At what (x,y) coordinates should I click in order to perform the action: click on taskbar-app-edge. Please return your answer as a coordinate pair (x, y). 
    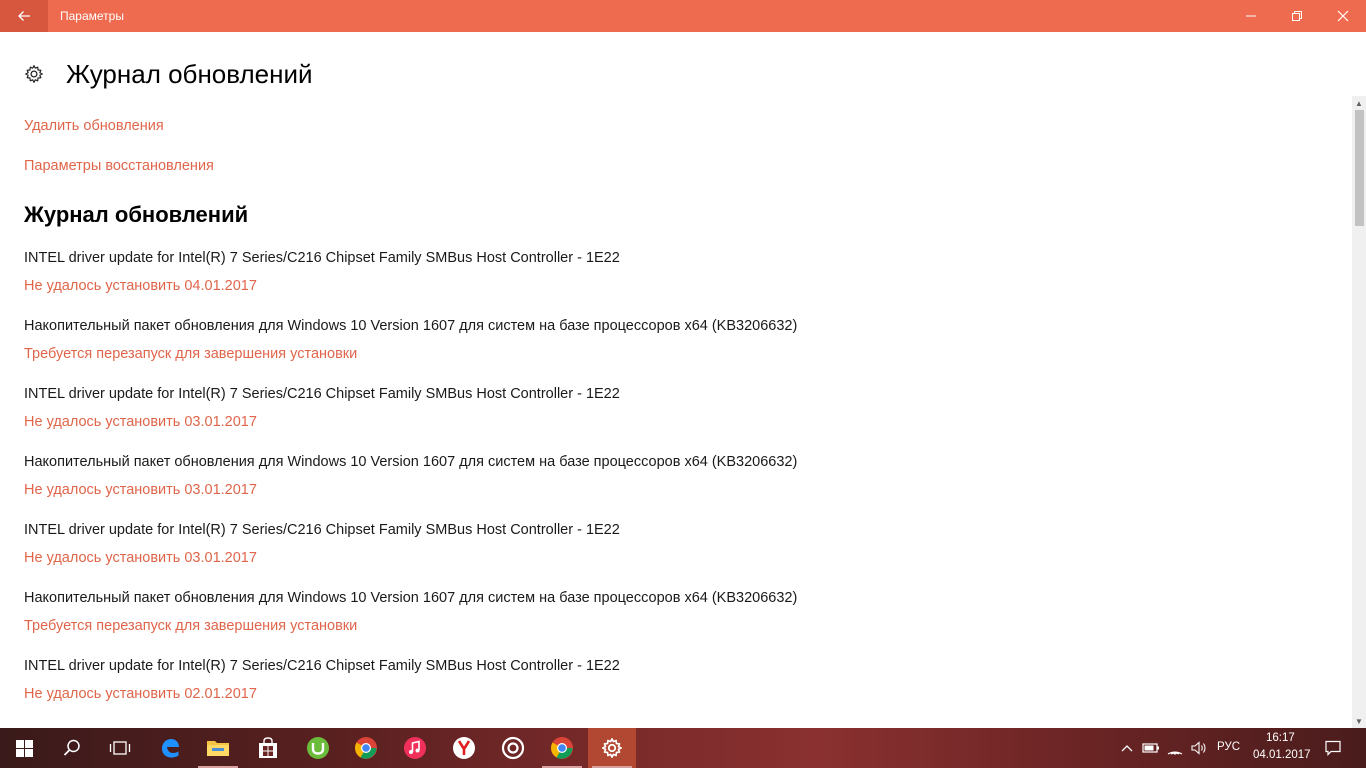
    Looking at the image, I should click on (170, 748).